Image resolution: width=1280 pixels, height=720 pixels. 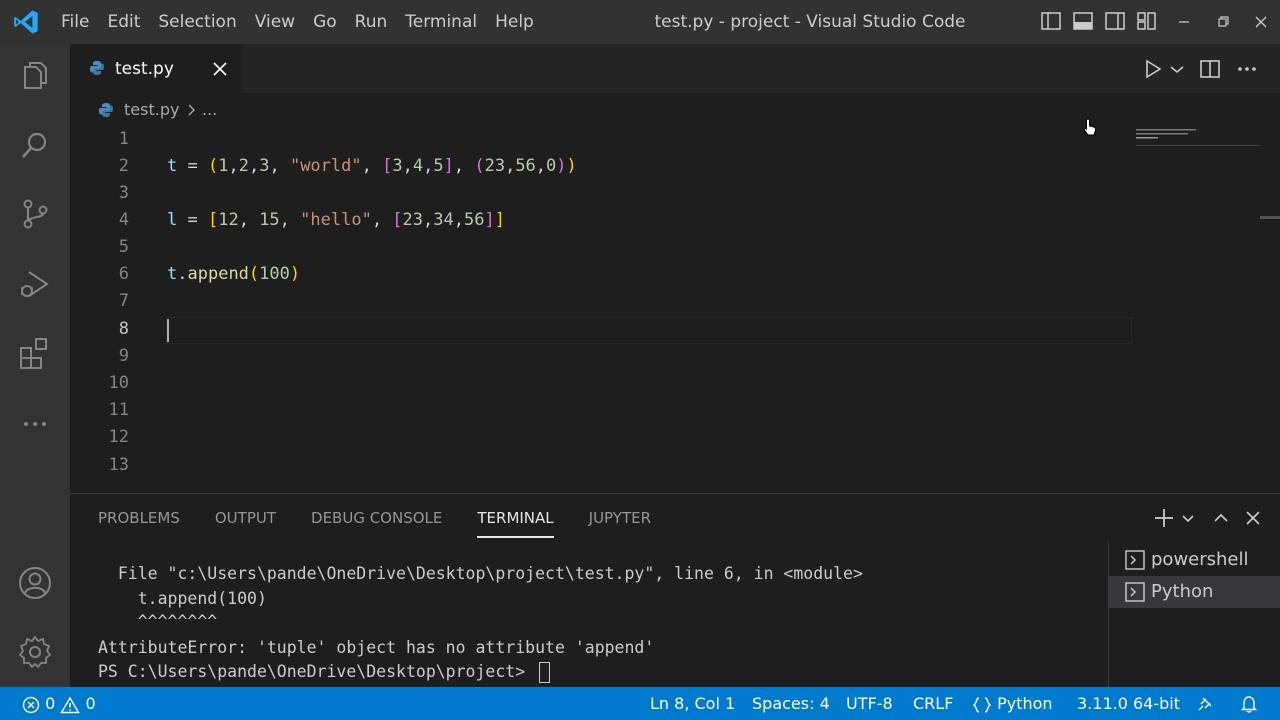 What do you see at coordinates (35, 424) in the screenshot?
I see `more-icon` at bounding box center [35, 424].